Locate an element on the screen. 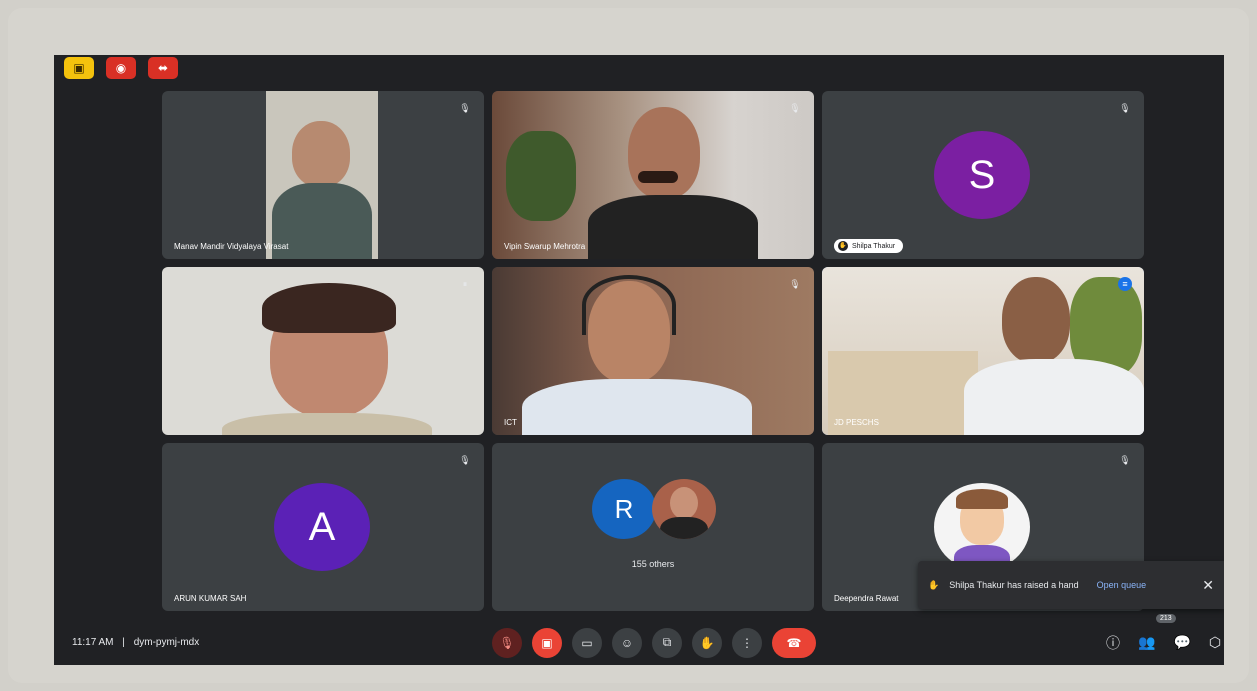 The height and width of the screenshot is (691, 1257). present-screen-icon: ⧉ is located at coordinates (667, 642).